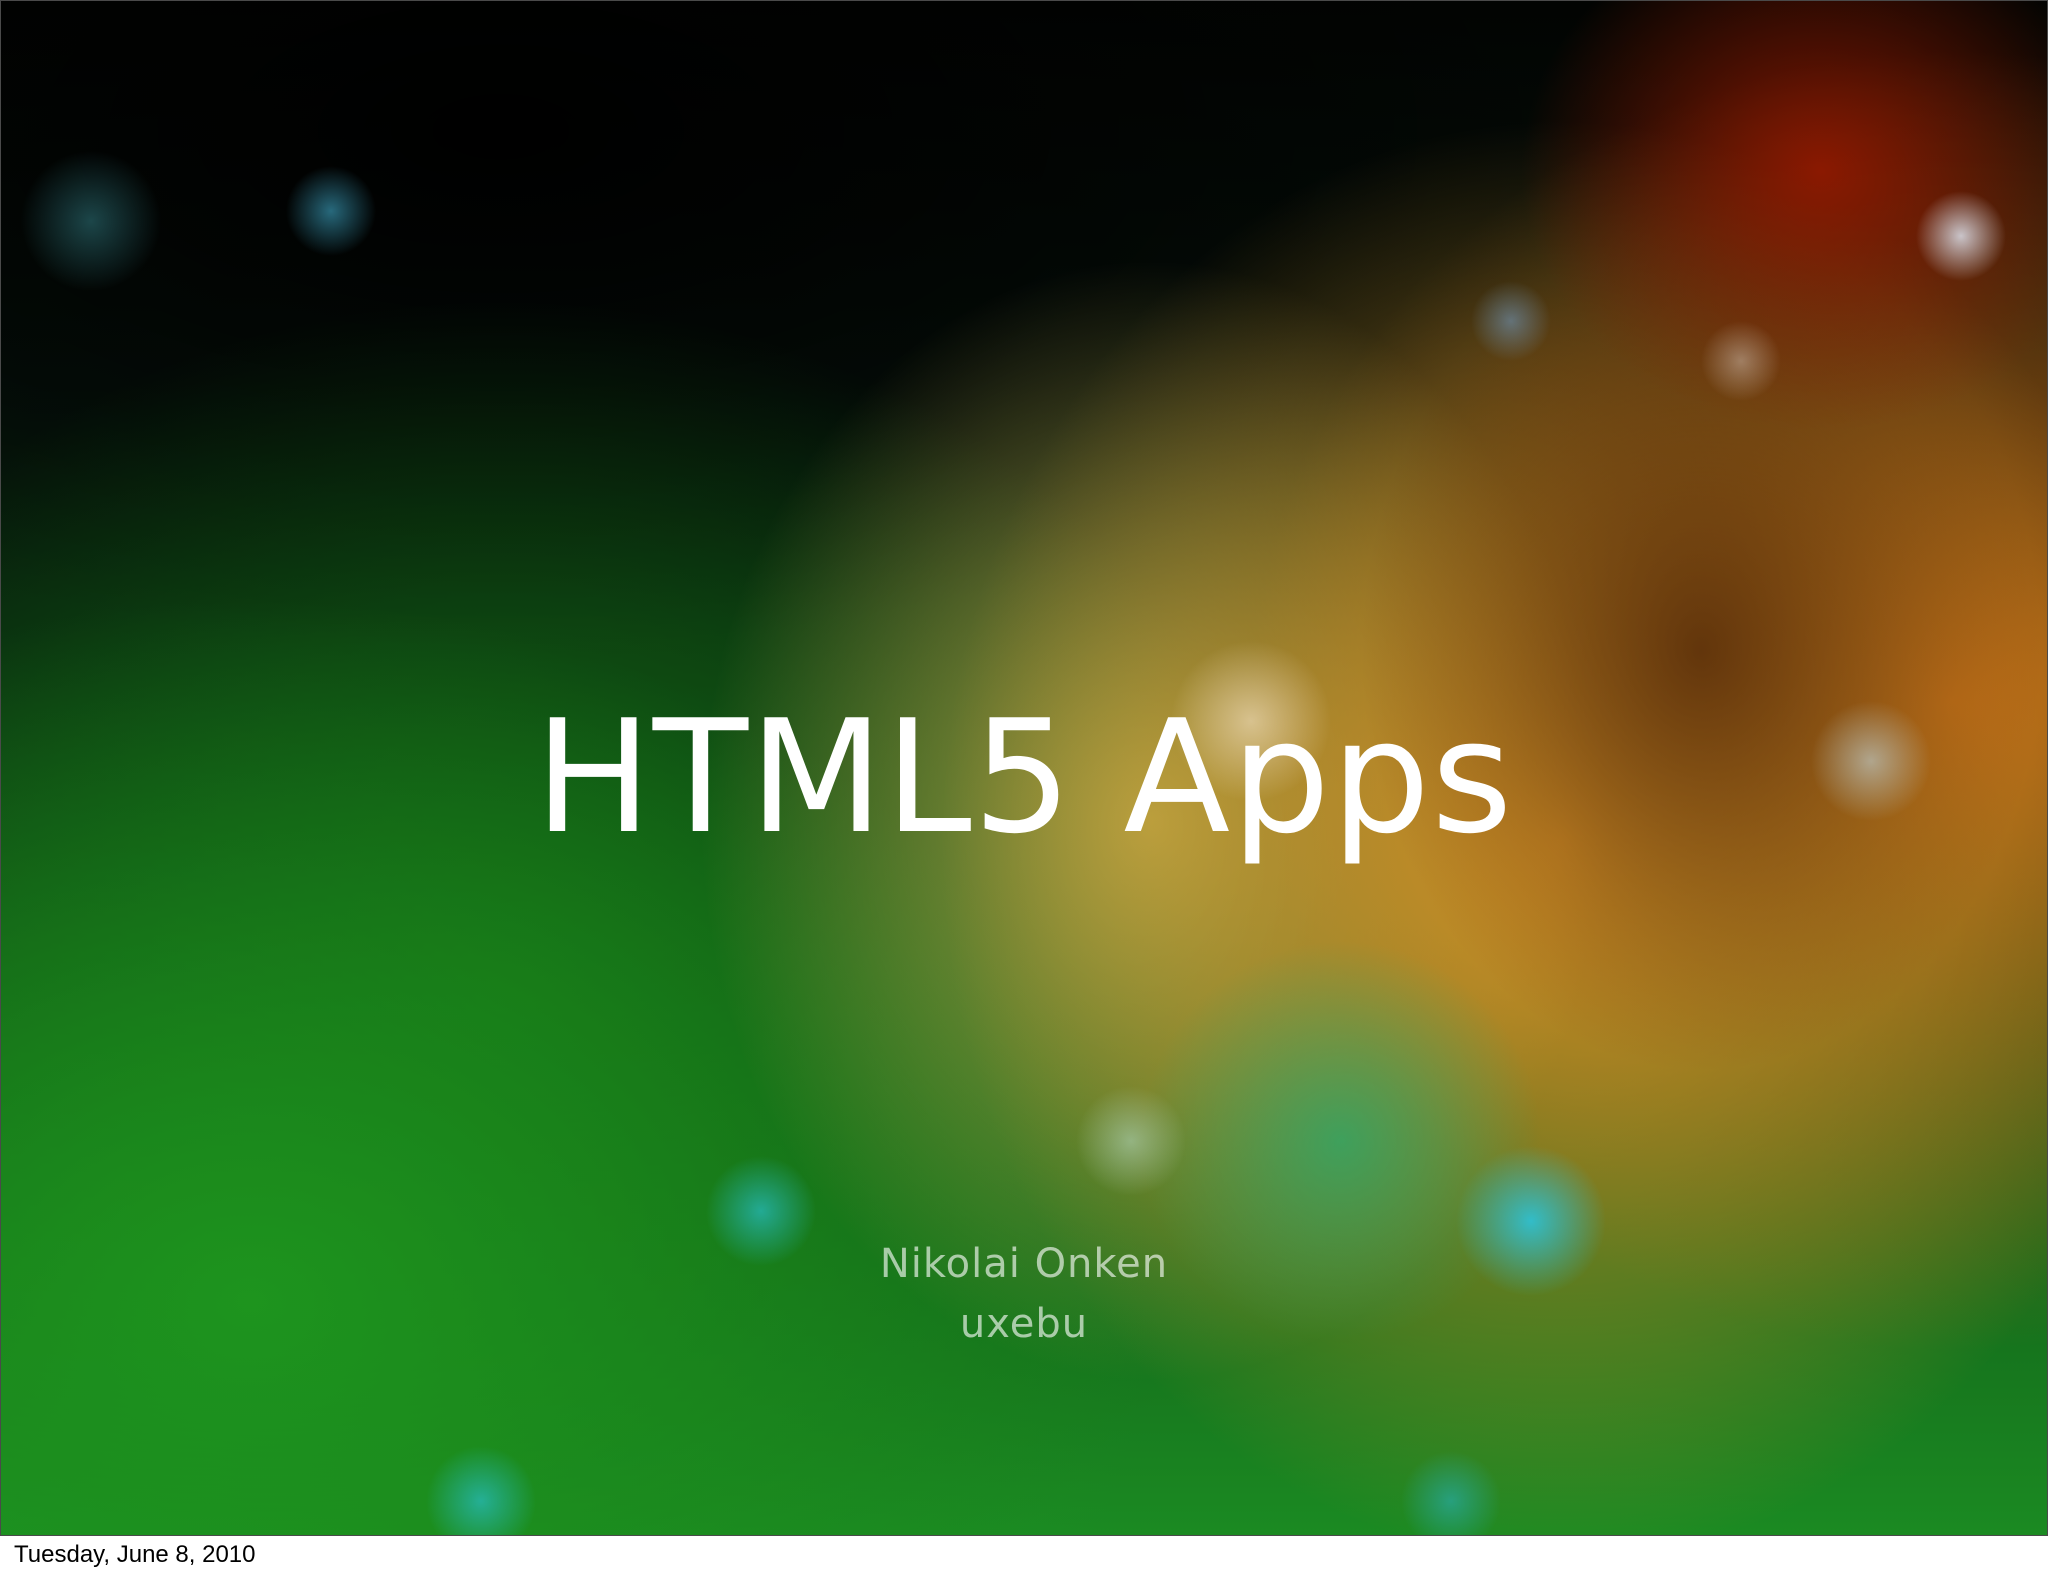 This screenshot has height=1576, width=2048. What do you see at coordinates (1024, 1324) in the screenshot?
I see `organization-name: uxebu` at bounding box center [1024, 1324].